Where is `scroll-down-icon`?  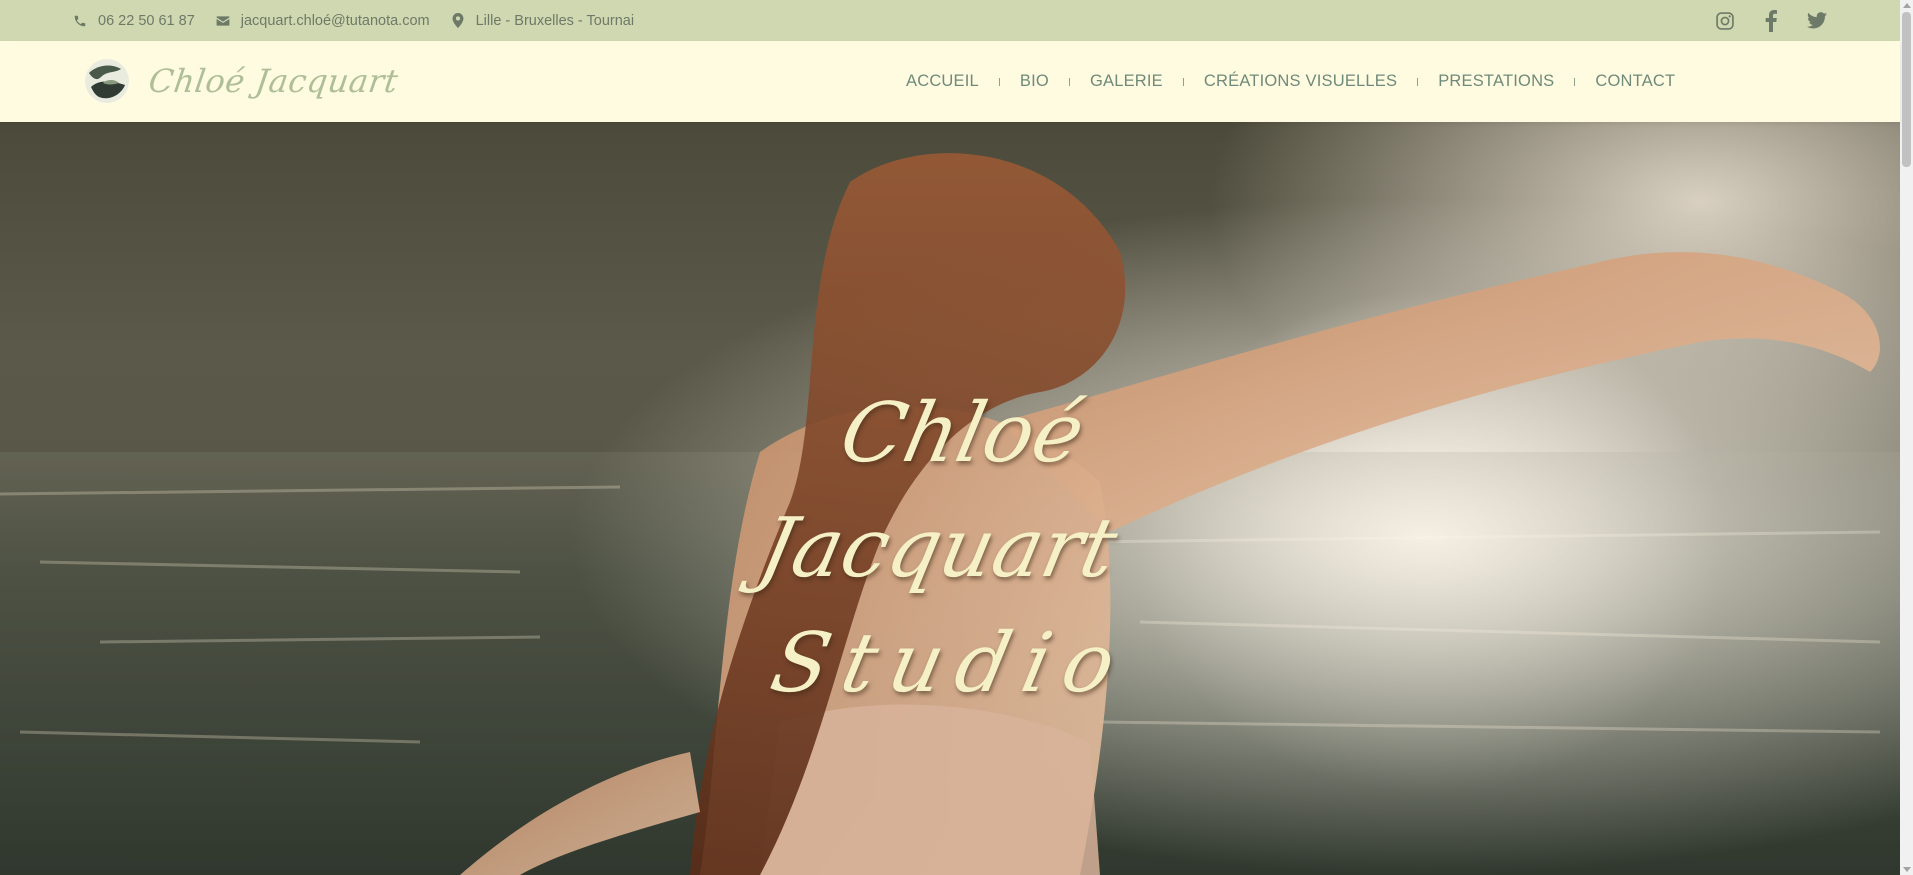
scroll-down-icon is located at coordinates (1907, 869).